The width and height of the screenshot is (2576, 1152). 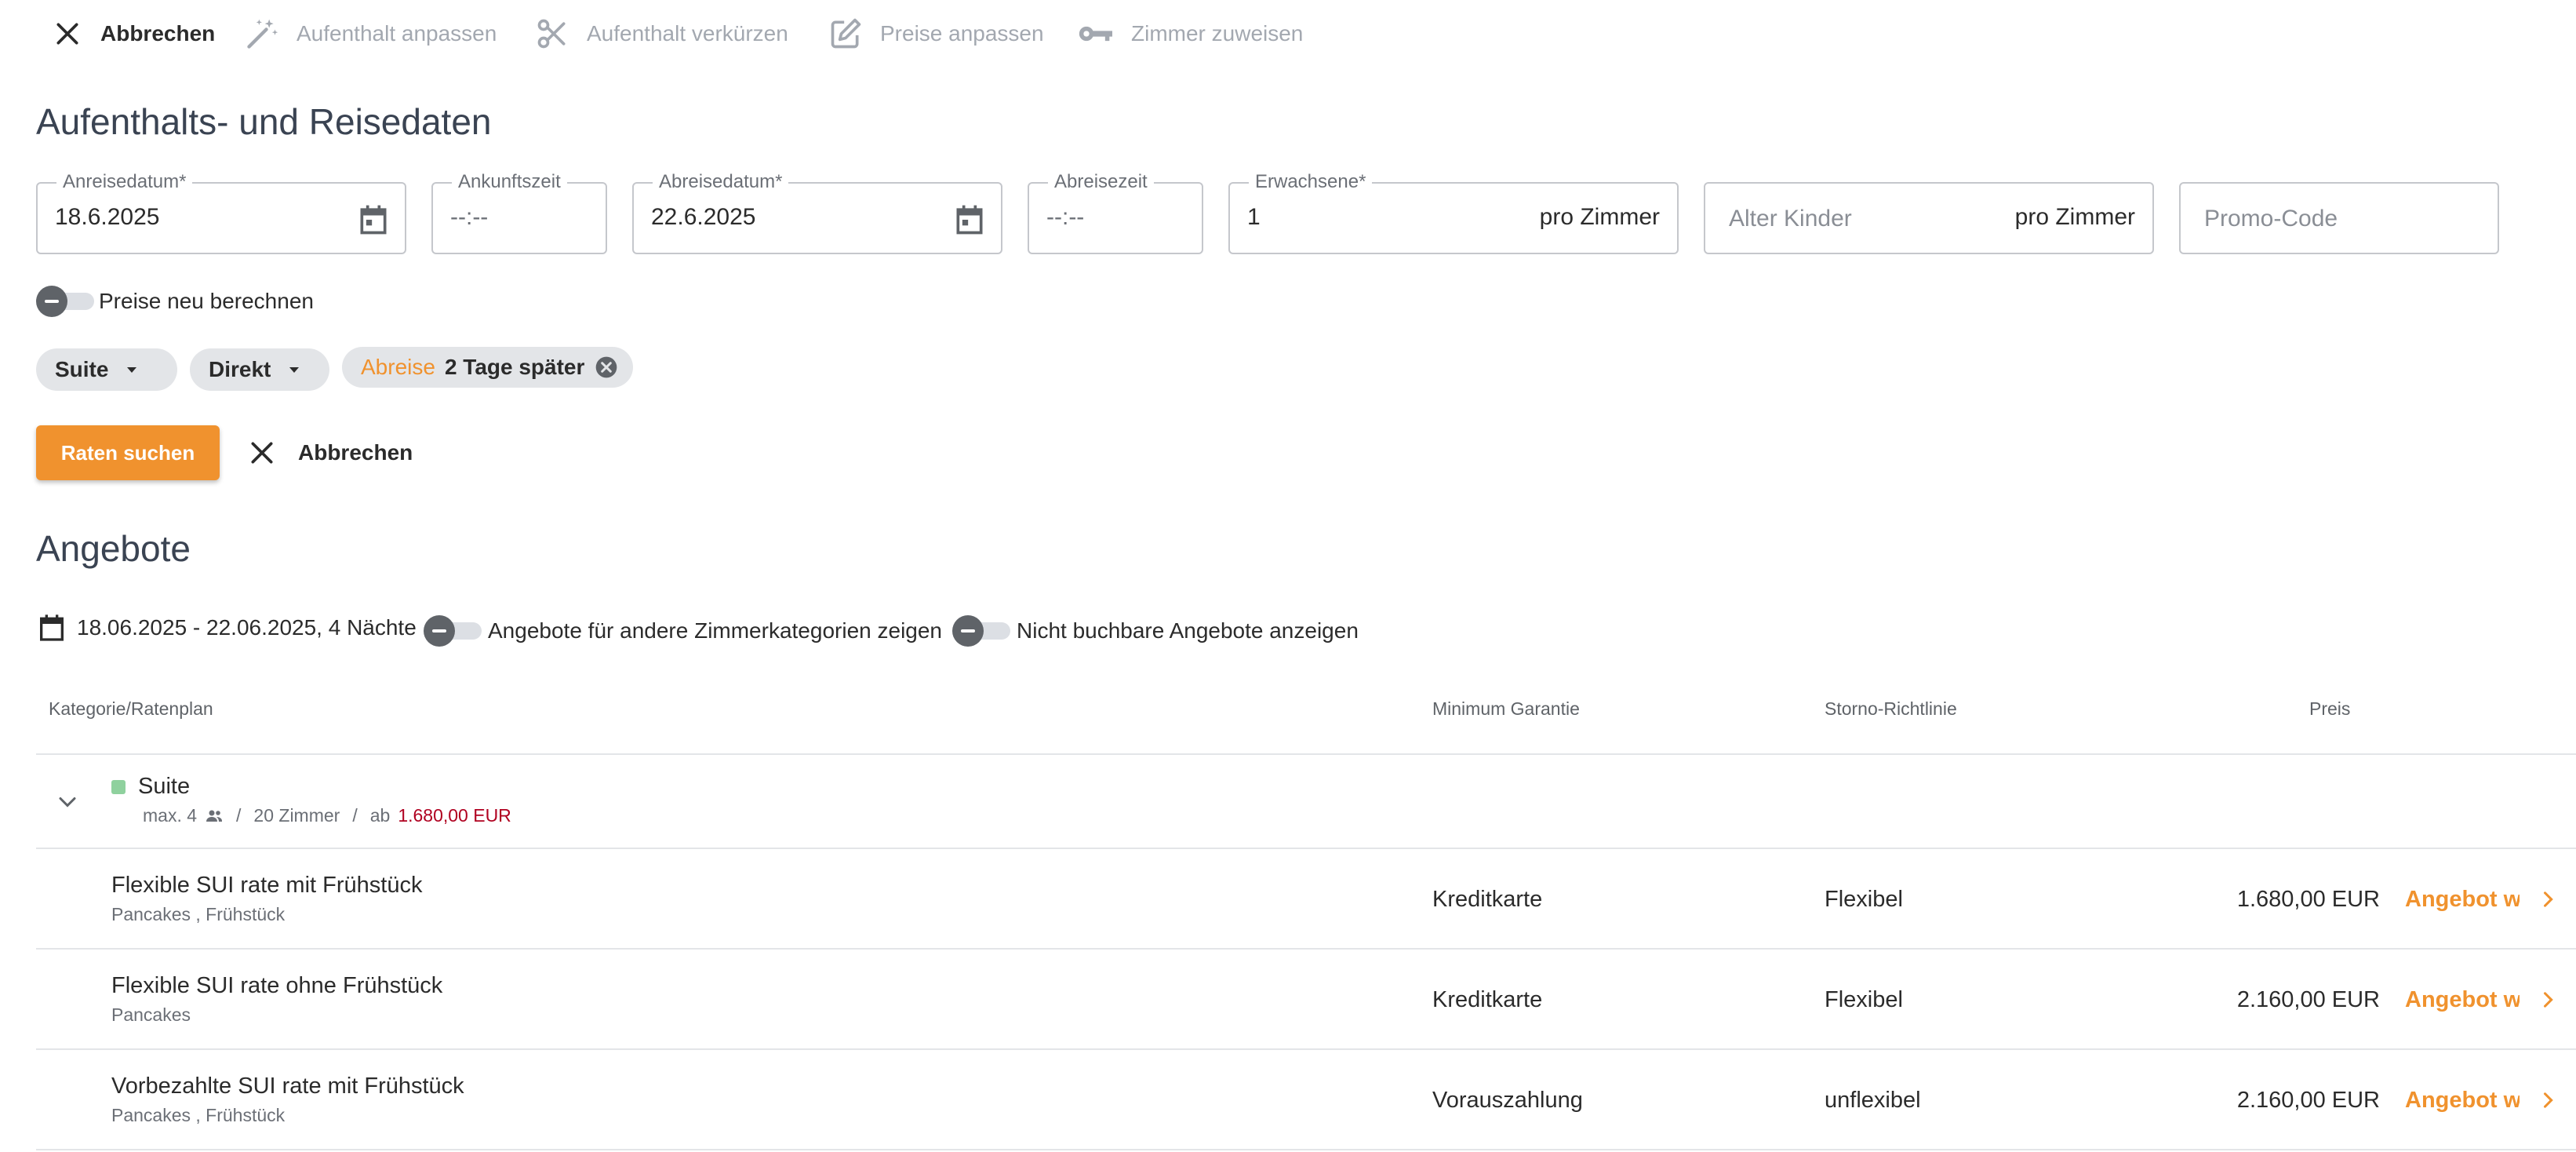 What do you see at coordinates (1095, 34) in the screenshot?
I see `key-icon` at bounding box center [1095, 34].